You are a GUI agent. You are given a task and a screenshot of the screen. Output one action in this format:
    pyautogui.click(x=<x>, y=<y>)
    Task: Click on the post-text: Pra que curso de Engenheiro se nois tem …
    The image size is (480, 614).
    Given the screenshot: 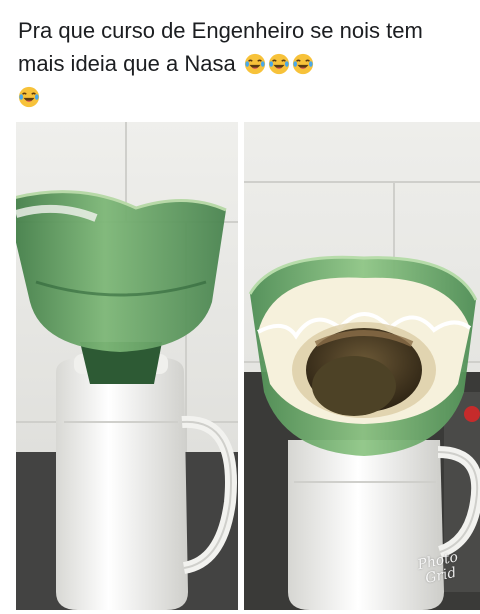 What is the action you would take?
    pyautogui.click(x=220, y=47)
    